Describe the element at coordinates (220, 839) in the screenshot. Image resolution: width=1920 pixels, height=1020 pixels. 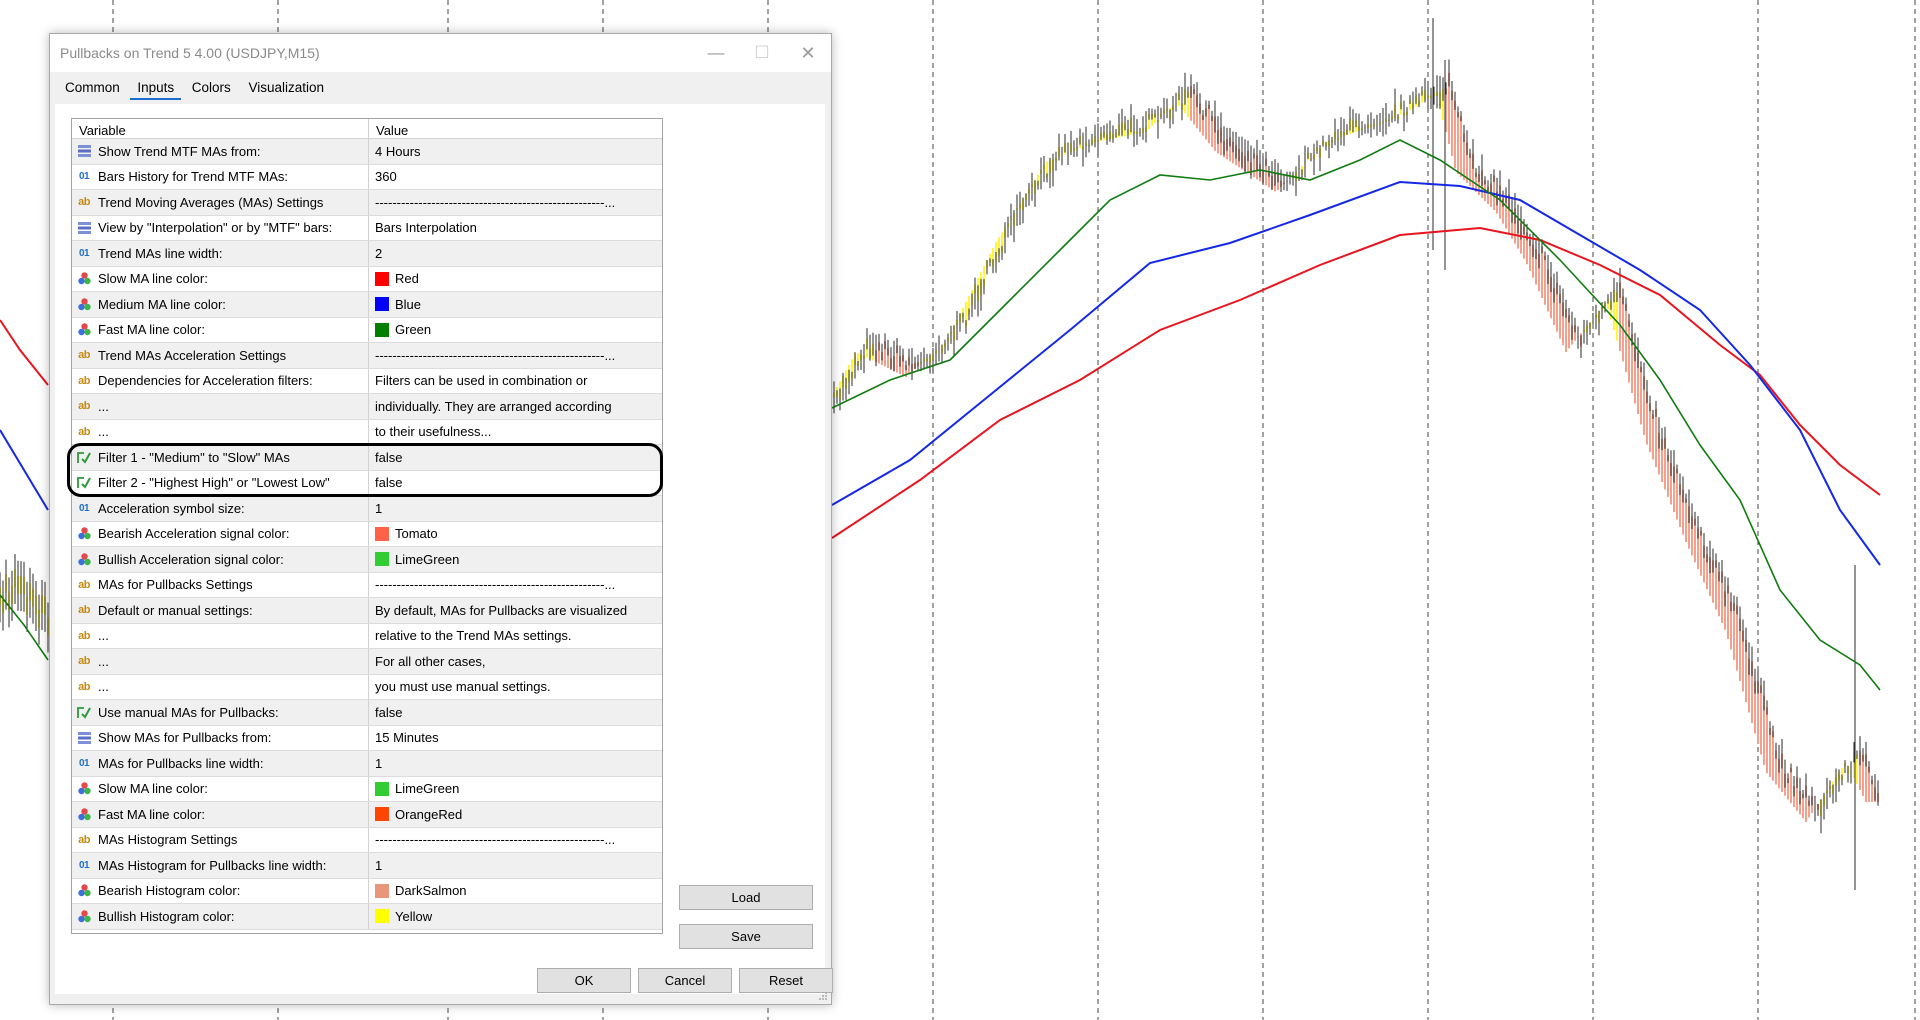
I see `variable-cell: ab MAs Histogram Settings` at that location.